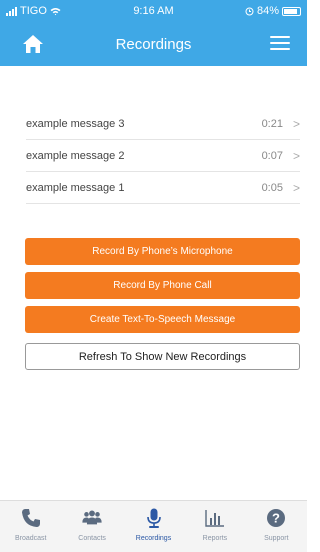 The width and height of the screenshot is (320, 552). What do you see at coordinates (75, 187) in the screenshot?
I see `recording-name: example message 1` at bounding box center [75, 187].